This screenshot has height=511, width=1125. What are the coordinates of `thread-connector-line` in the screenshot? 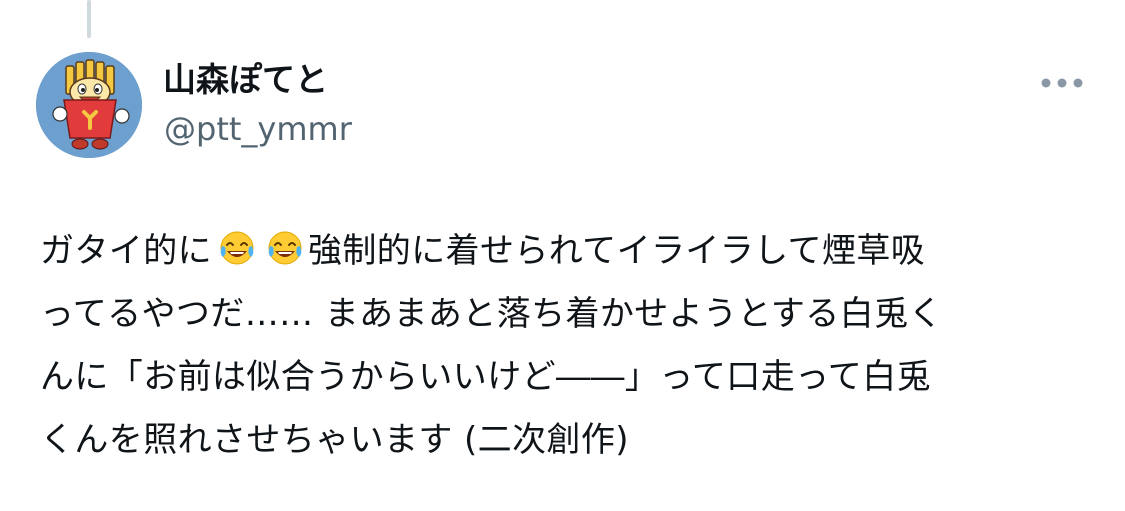 It's located at (89, 19).